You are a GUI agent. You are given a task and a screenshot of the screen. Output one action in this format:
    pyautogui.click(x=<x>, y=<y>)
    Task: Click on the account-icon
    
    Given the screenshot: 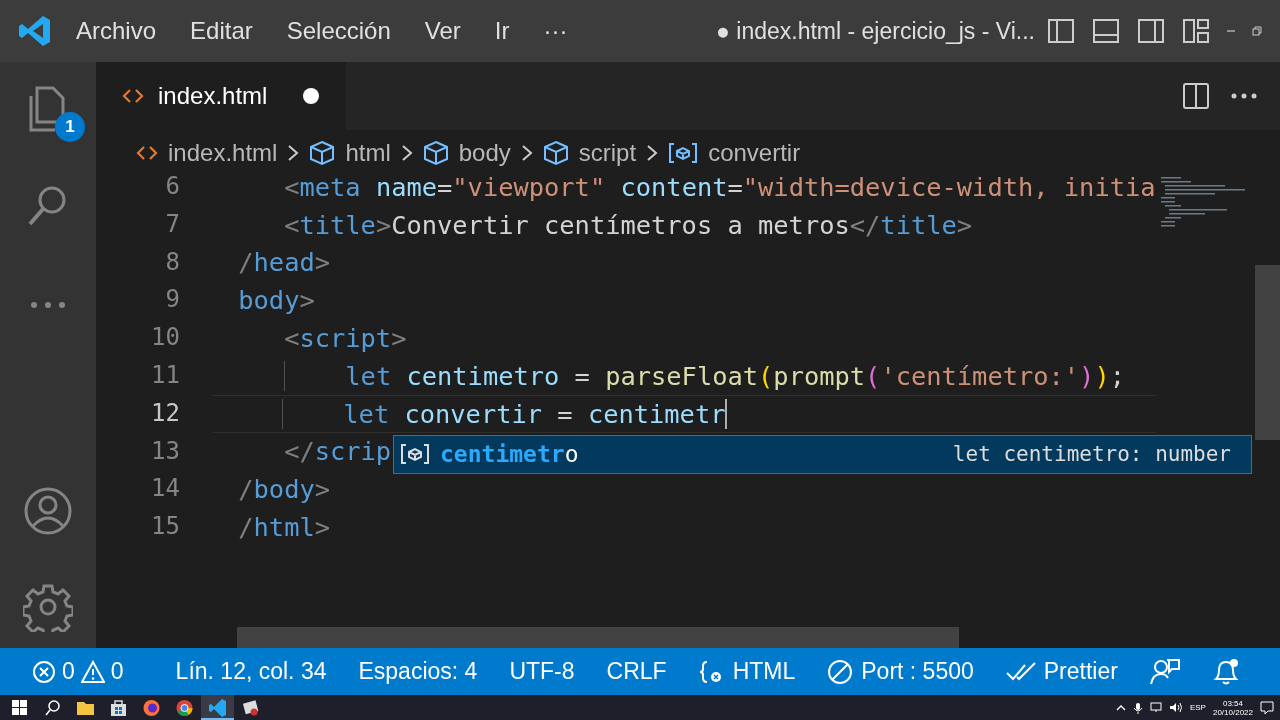 What is the action you would take?
    pyautogui.click(x=48, y=511)
    